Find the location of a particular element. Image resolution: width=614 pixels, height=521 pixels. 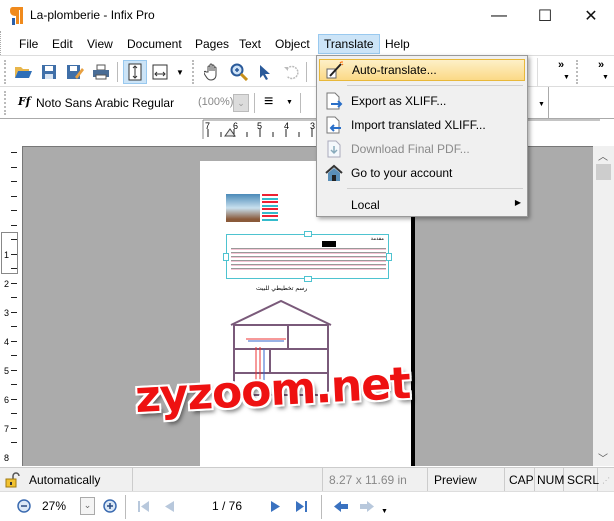

menu-help: Help is located at coordinates (397, 44).